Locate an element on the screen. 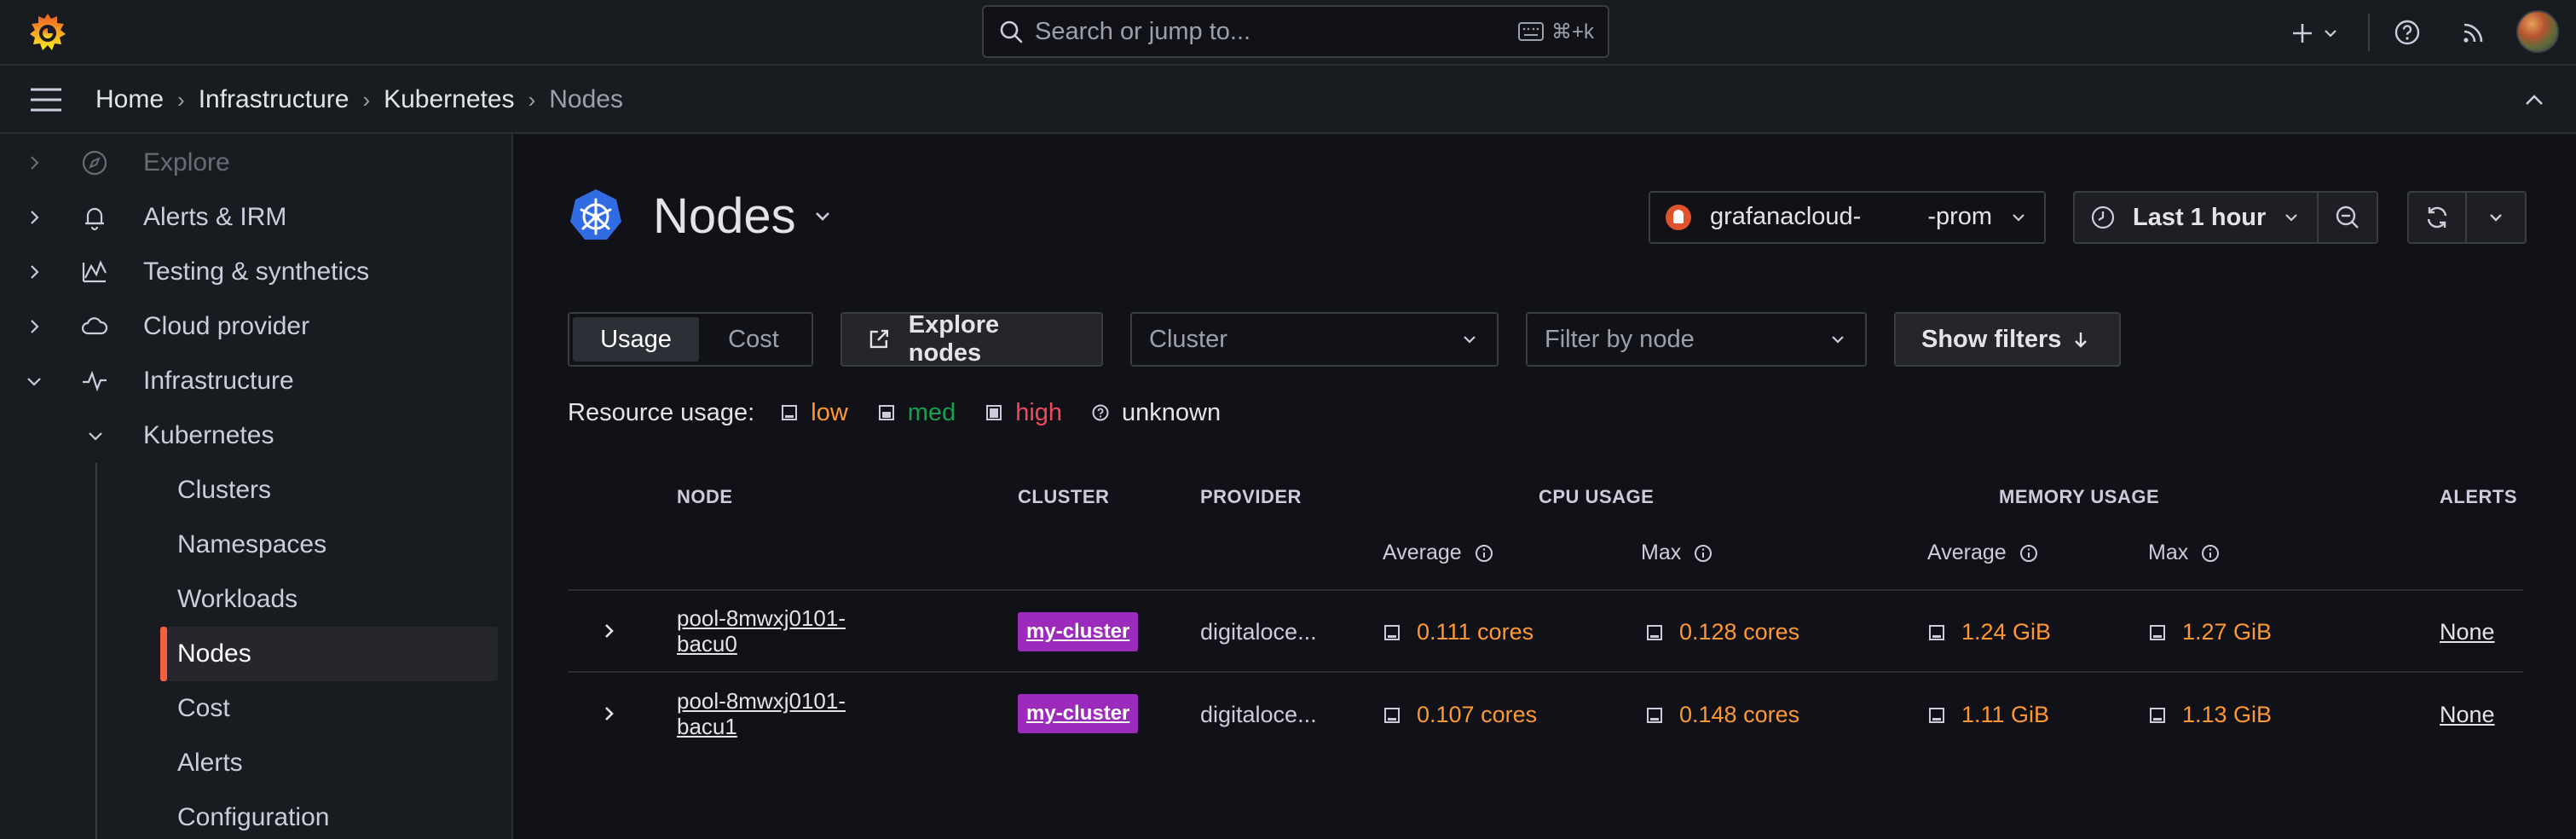 This screenshot has height=839, width=2576. sidebar-item-configuration: Configuration is located at coordinates (329, 814).